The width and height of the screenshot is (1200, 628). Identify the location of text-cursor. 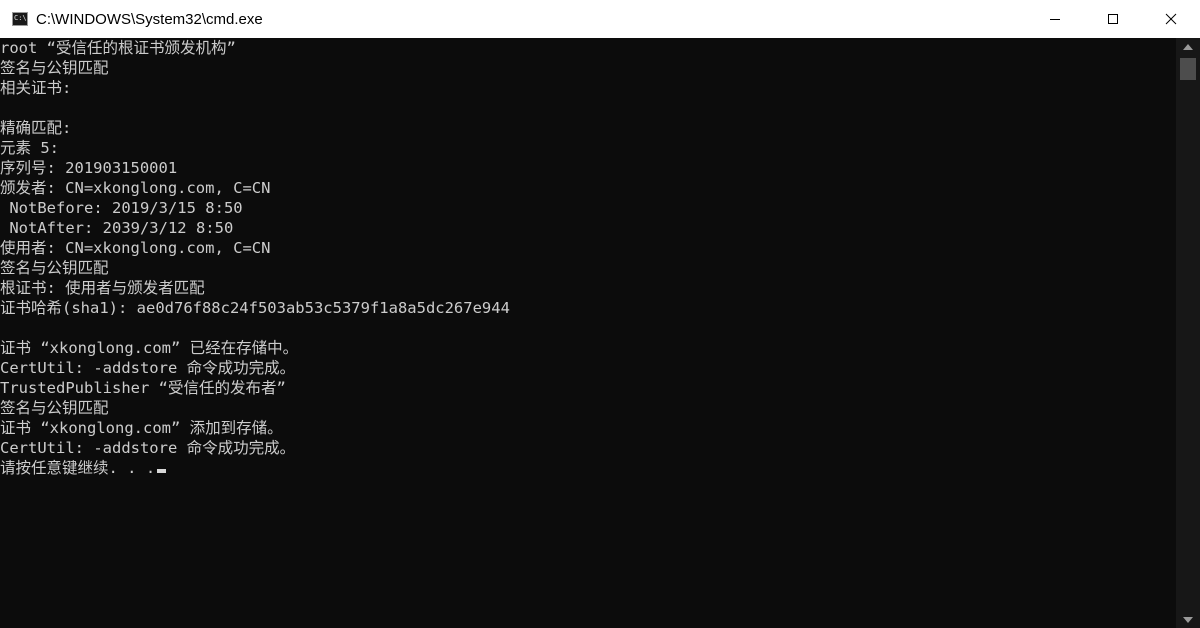
(162, 471).